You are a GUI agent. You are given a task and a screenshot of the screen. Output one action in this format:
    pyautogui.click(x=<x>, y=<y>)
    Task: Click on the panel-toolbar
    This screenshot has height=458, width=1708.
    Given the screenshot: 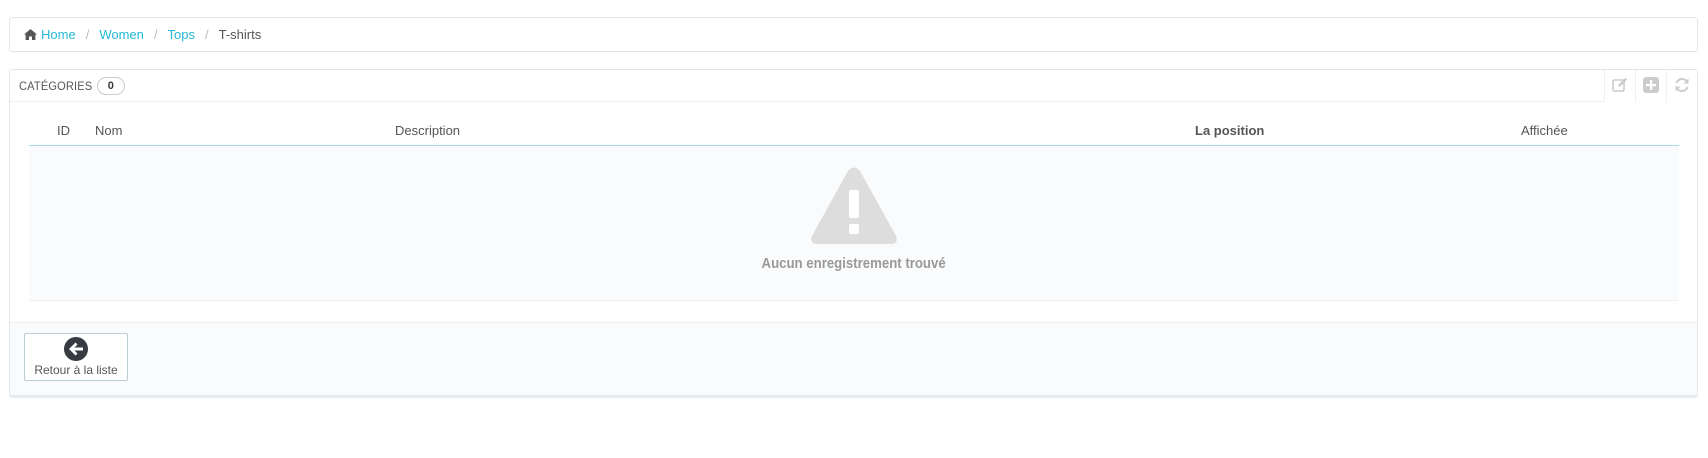 What is the action you would take?
    pyautogui.click(x=1650, y=86)
    